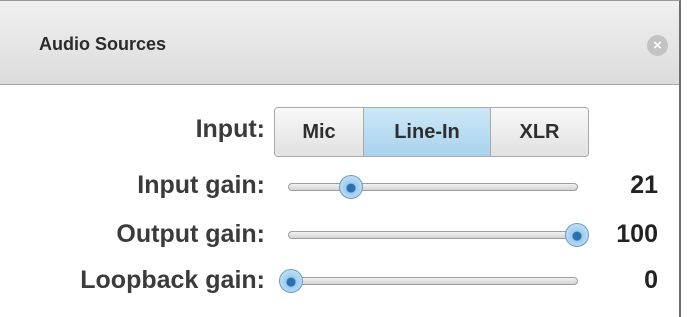 This screenshot has width=689, height=317. Describe the element at coordinates (172, 280) in the screenshot. I see `loopback-gain-label: Loopback gain:` at that location.